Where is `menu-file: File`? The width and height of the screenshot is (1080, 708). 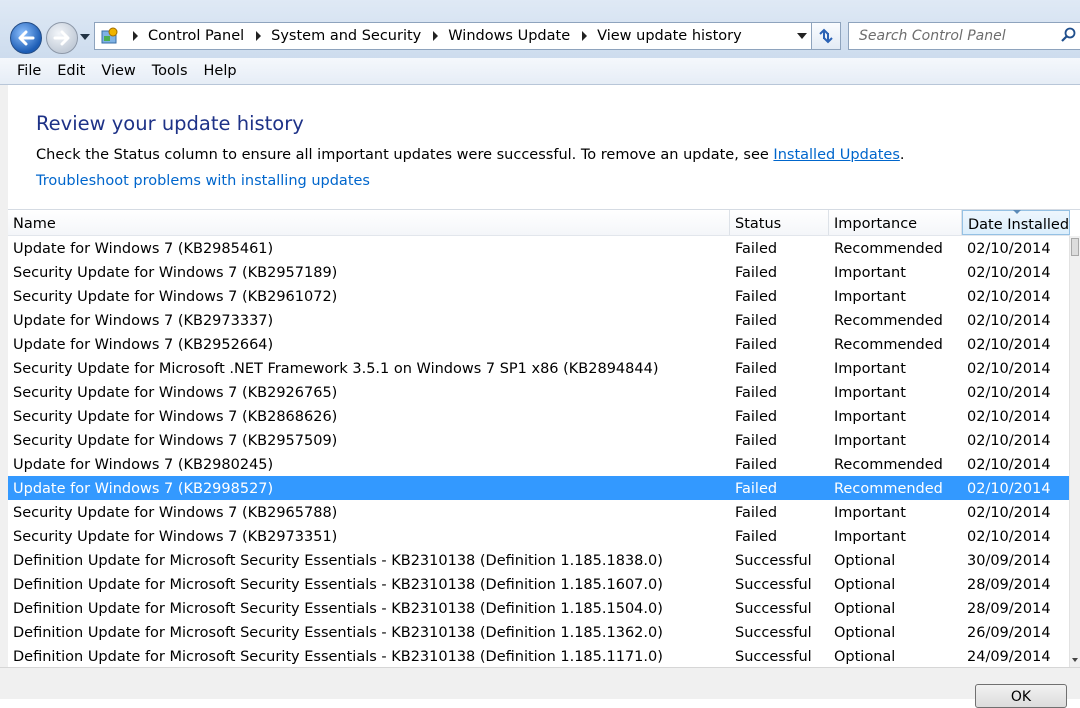 menu-file: File is located at coordinates (29, 71).